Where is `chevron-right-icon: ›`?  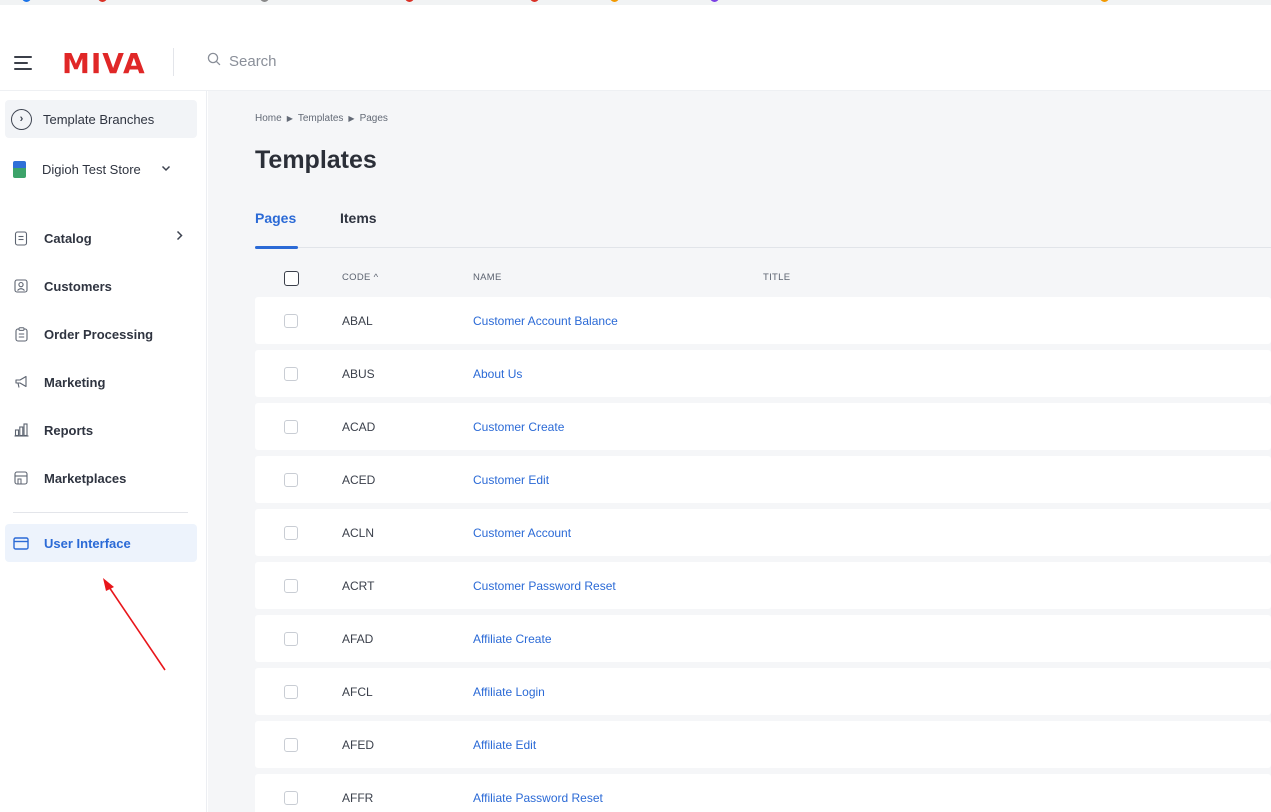 chevron-right-icon: › is located at coordinates (21, 119).